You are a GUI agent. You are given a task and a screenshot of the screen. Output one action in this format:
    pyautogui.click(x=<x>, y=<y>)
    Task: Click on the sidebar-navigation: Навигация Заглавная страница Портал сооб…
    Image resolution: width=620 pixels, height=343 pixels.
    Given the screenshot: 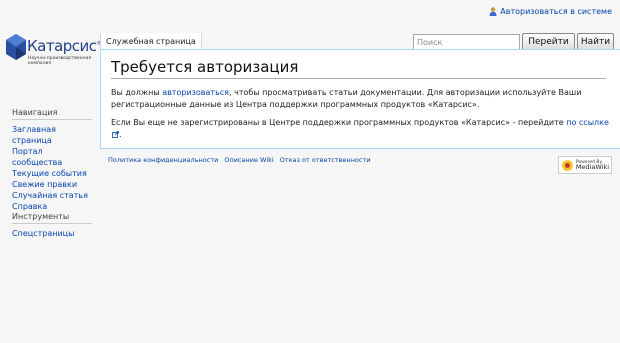 What is the action you would take?
    pyautogui.click(x=52, y=160)
    